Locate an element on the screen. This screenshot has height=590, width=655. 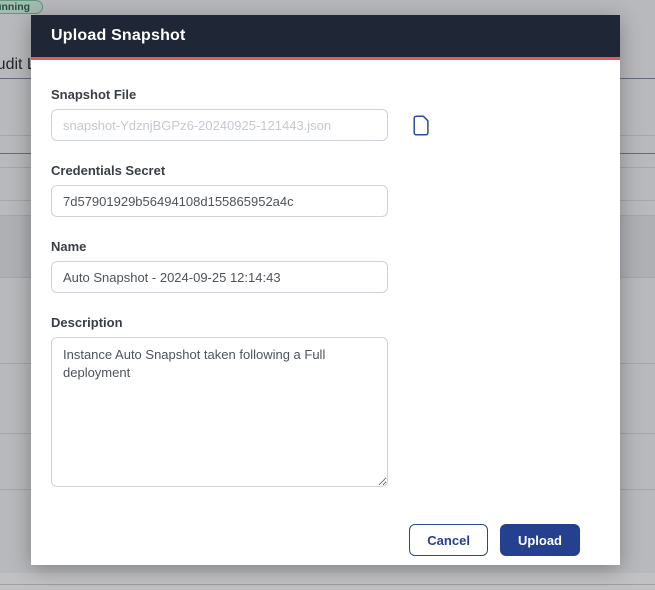
upload-button: Upload is located at coordinates (539, 540).